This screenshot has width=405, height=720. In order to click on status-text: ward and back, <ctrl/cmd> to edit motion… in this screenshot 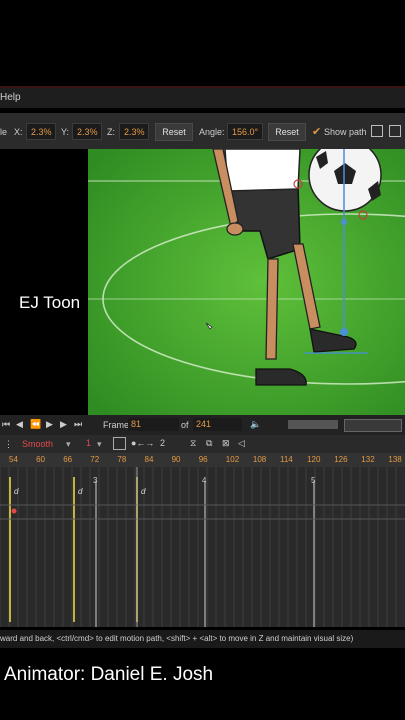, I will do `click(177, 638)`.